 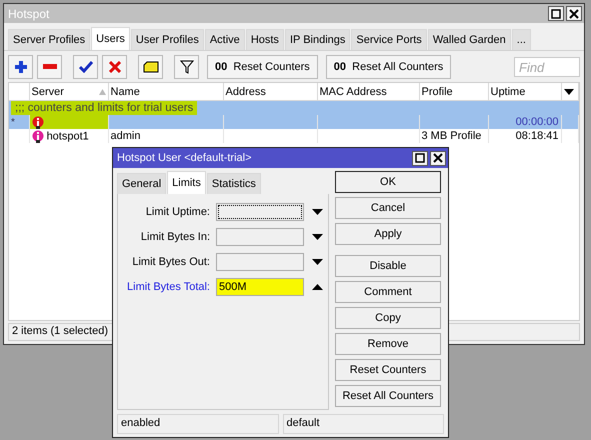 What do you see at coordinates (167, 39) in the screenshot?
I see `tab: User Profiles` at bounding box center [167, 39].